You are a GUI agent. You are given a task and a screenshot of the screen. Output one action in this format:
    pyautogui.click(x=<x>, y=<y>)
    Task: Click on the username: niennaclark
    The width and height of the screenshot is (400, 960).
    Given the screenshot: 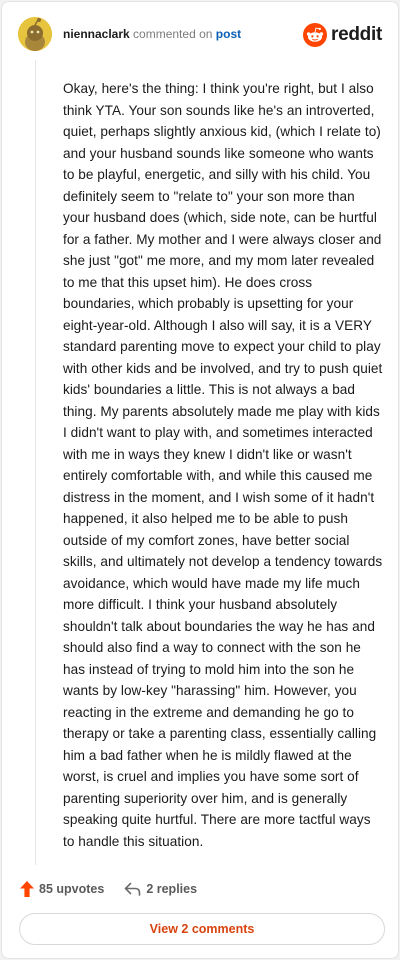 What is the action you would take?
    pyautogui.click(x=96, y=34)
    